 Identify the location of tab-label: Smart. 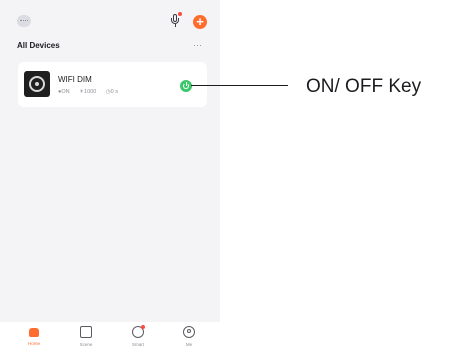
(137, 344).